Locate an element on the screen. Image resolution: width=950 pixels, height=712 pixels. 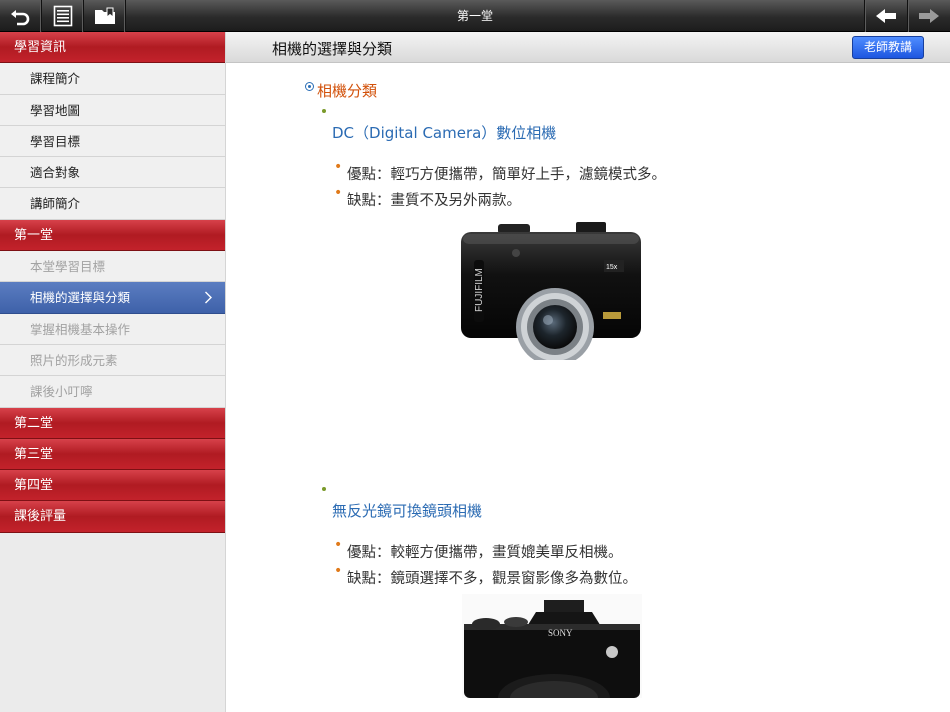
back-undo-icon is located at coordinates (19, 18).